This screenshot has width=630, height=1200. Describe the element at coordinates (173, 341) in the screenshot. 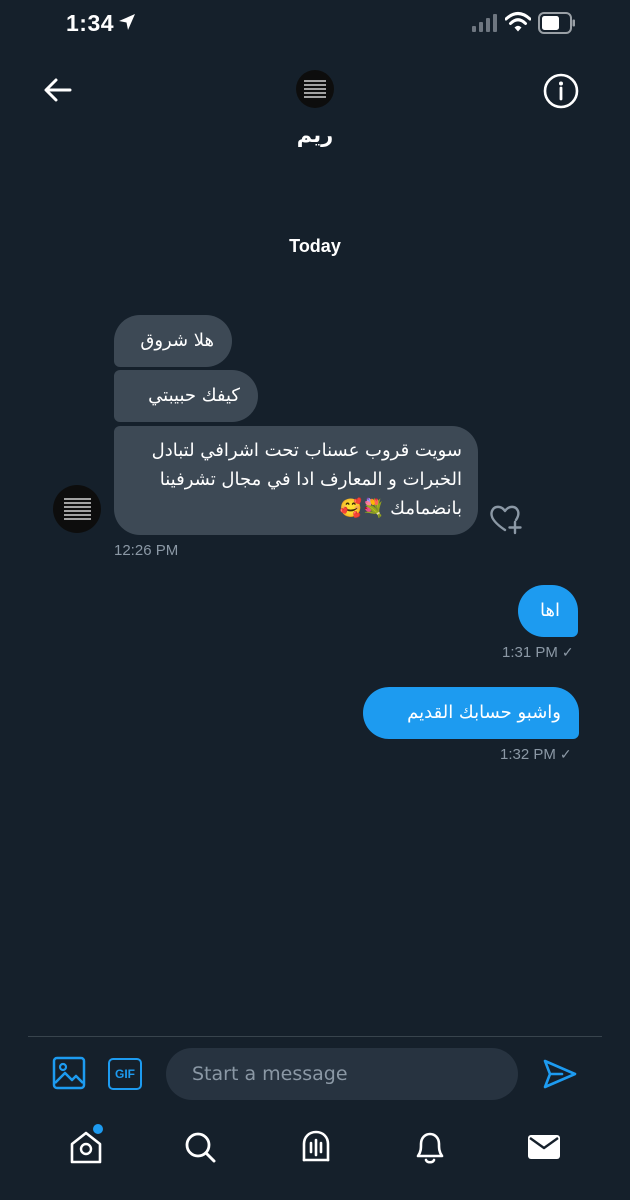

I see `received-message-bubble: هلا شروق` at that location.